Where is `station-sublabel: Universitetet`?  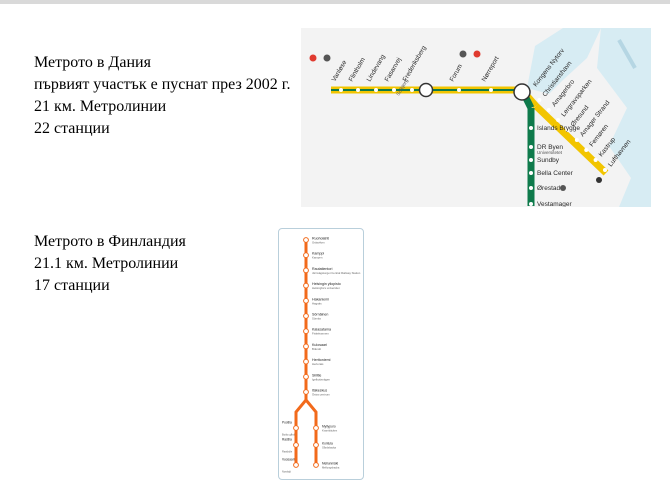
station-sublabel: Universitetet is located at coordinates (550, 152).